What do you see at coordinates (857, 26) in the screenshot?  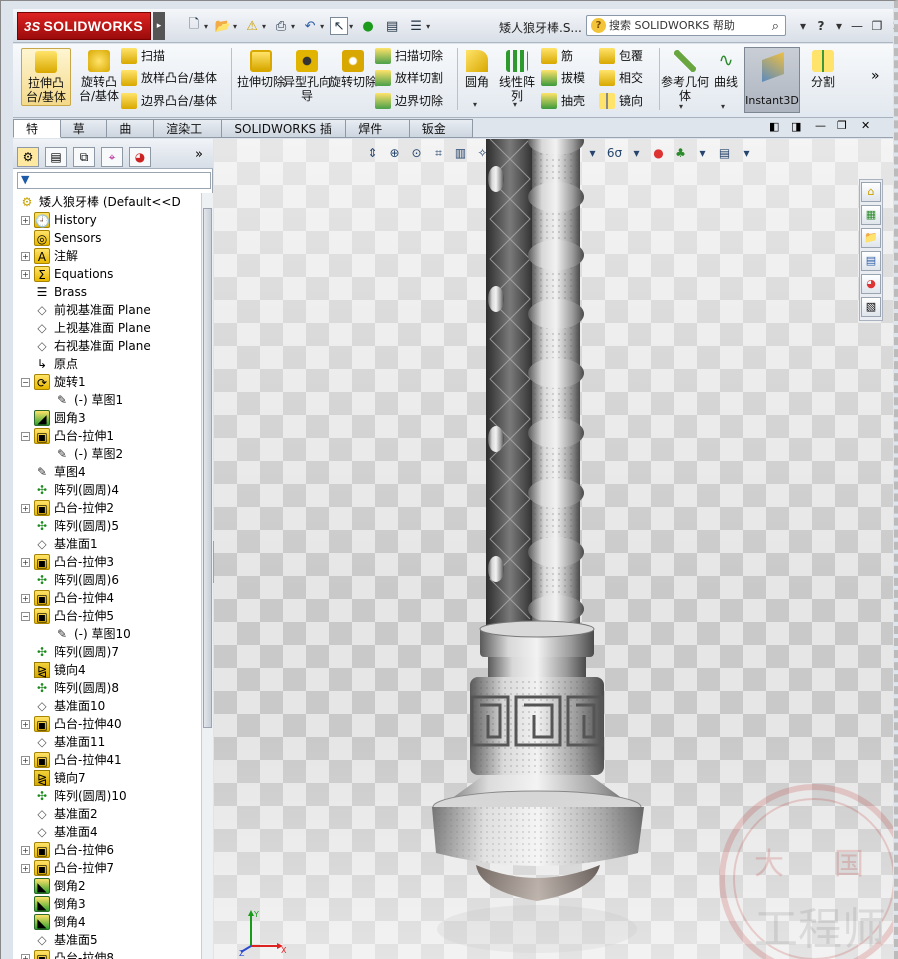 I see `minimize-icon: —` at bounding box center [857, 26].